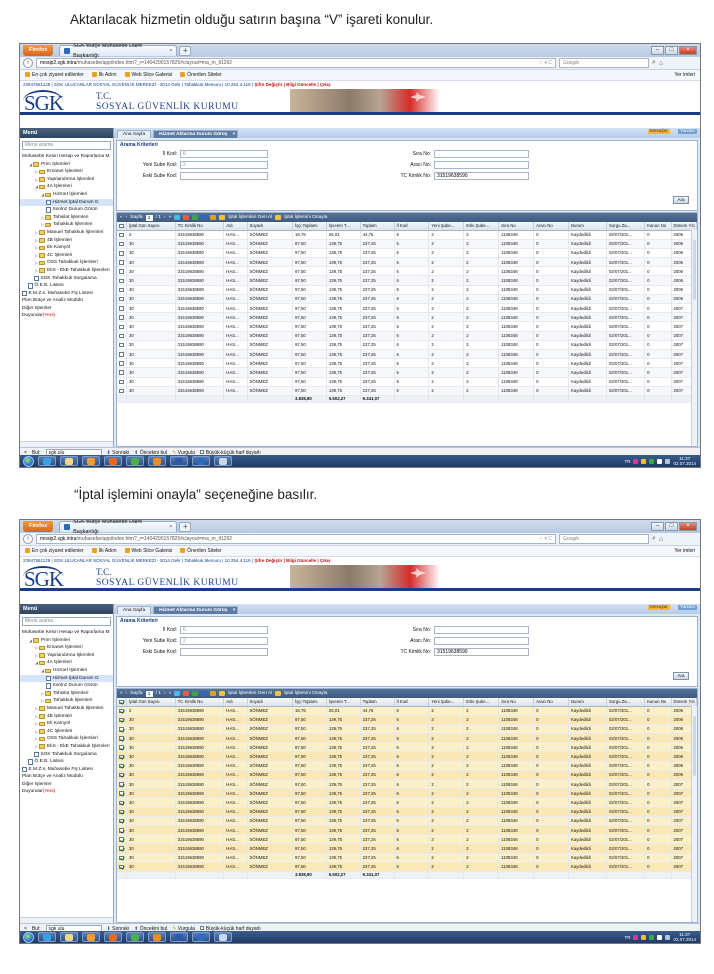 This screenshot has height=974, width=714. Describe the element at coordinates (91, 937) in the screenshot. I see `media-player-icon` at that location.